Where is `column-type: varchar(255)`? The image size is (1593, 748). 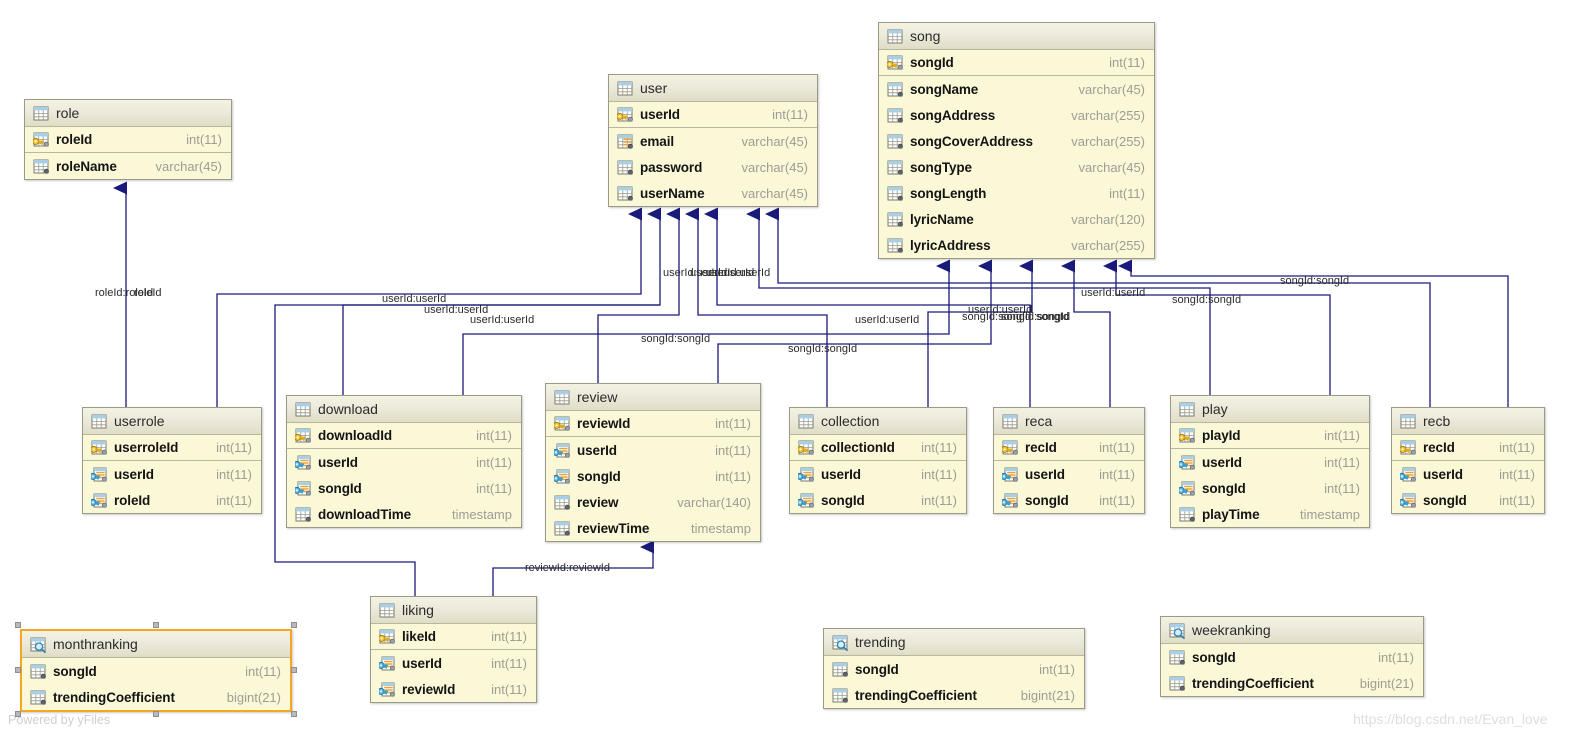 column-type: varchar(255) is located at coordinates (1108, 245).